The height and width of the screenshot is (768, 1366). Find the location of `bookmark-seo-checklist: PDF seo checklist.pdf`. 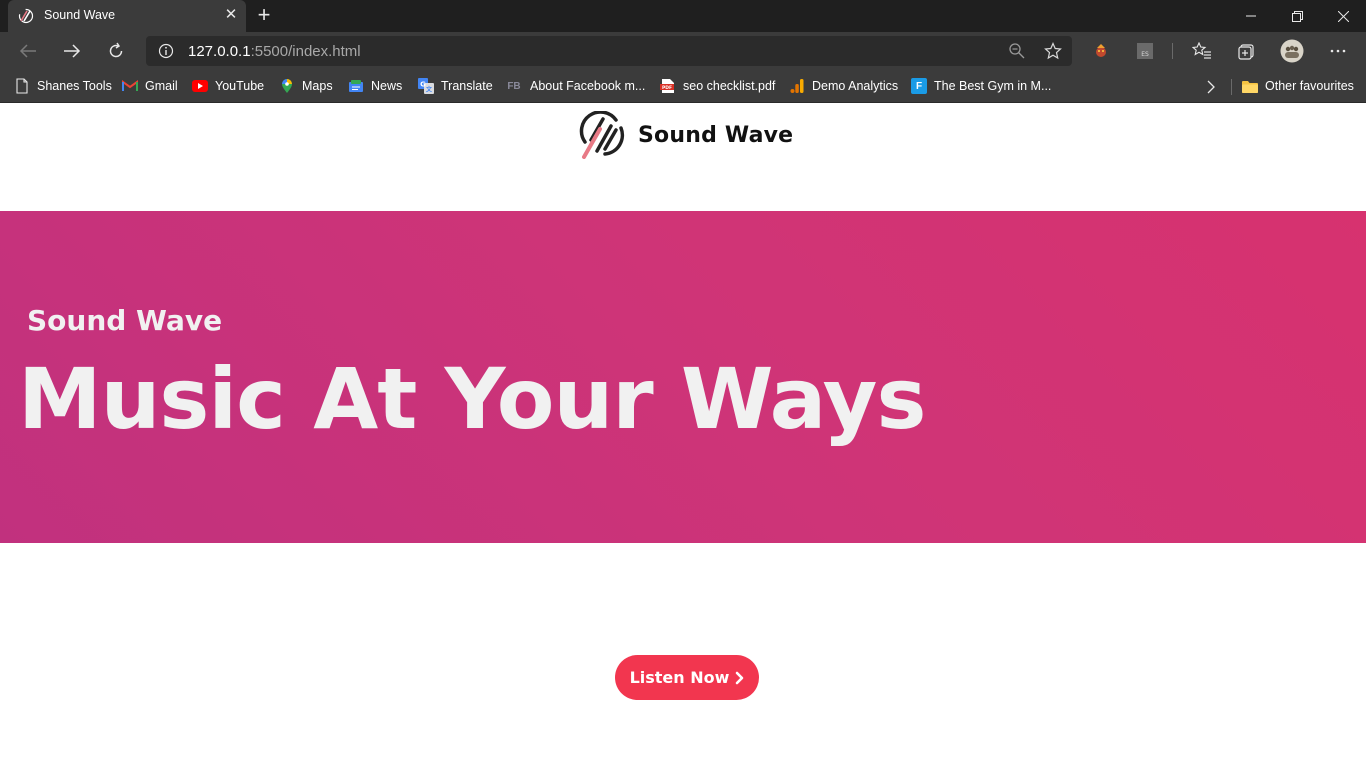

bookmark-seo-checklist: PDF seo checklist.pdf is located at coordinates (717, 86).